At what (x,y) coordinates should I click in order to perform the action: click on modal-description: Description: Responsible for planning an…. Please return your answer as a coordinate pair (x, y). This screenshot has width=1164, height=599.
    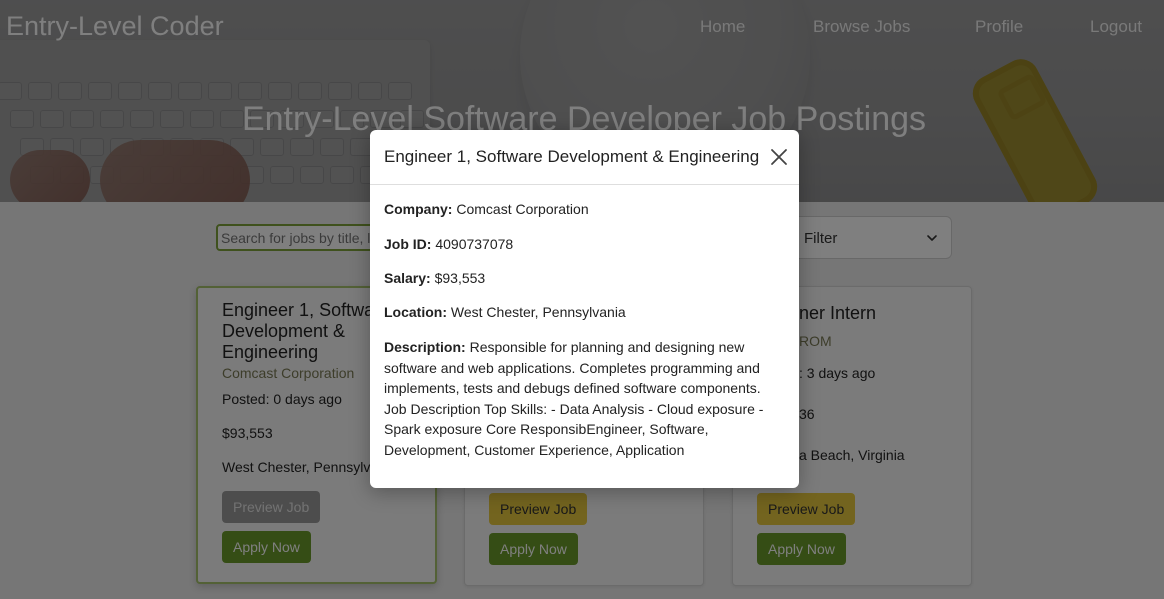
    Looking at the image, I should click on (584, 398).